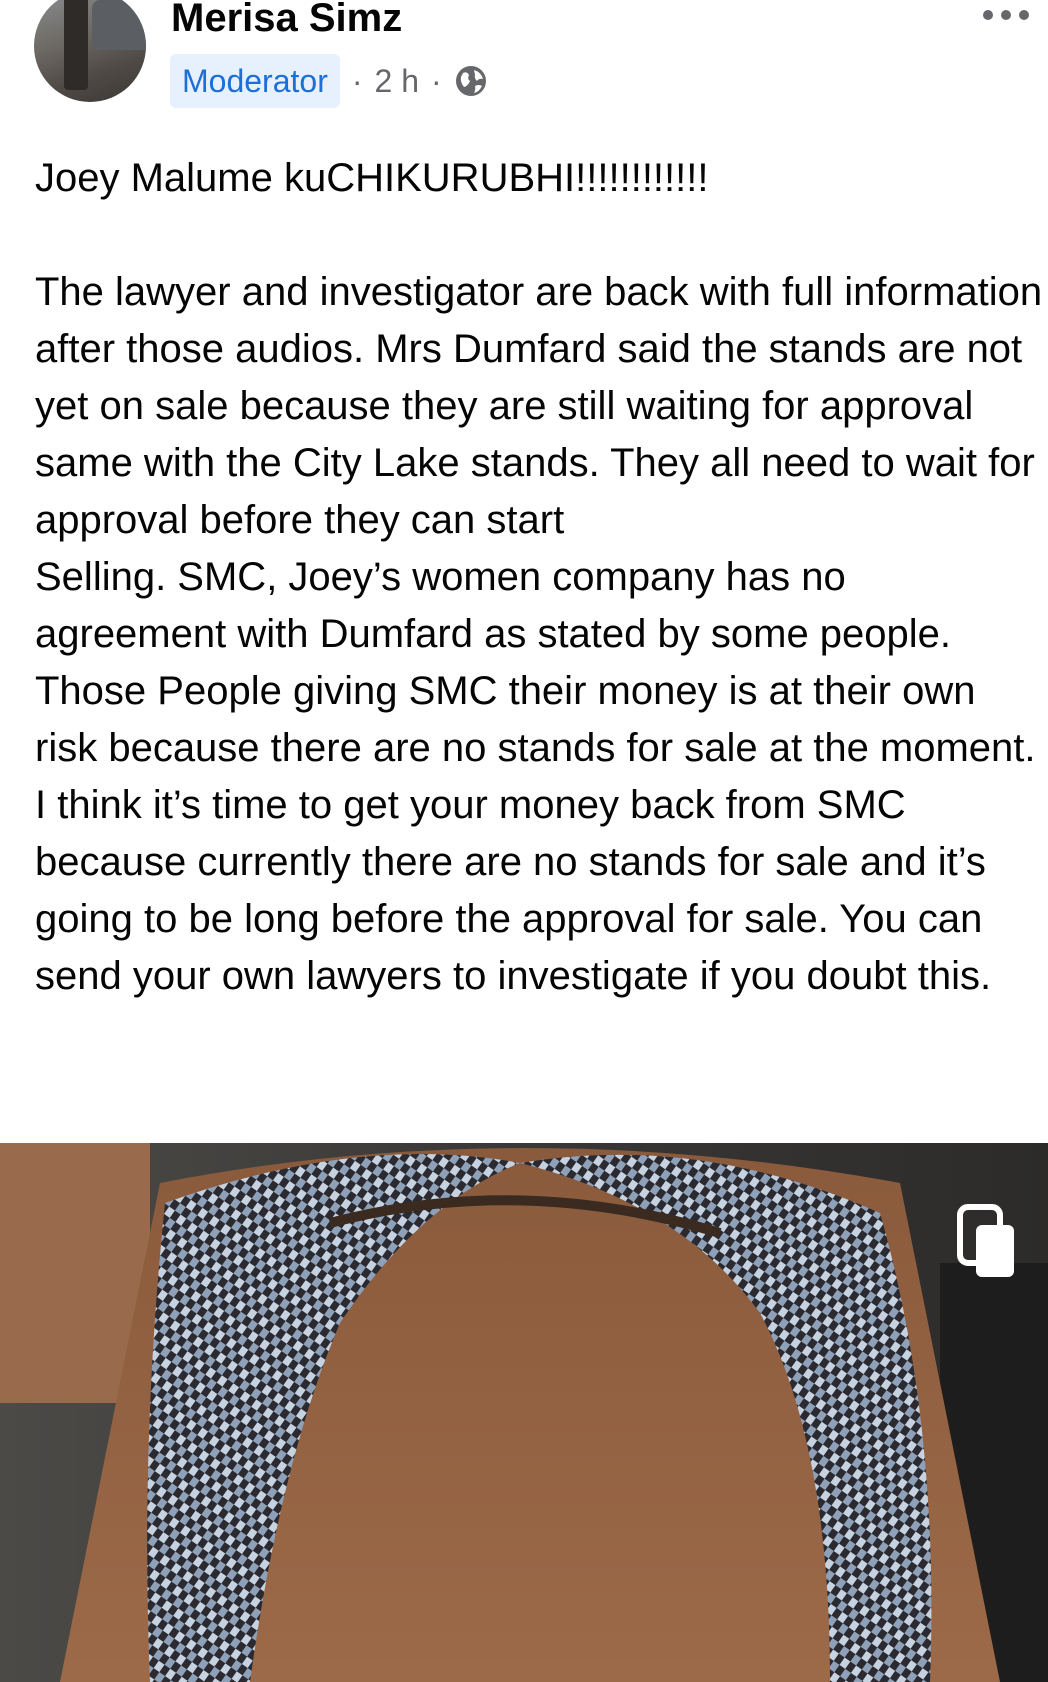 The image size is (1048, 1682). What do you see at coordinates (286, 21) in the screenshot?
I see `author-name: Merisa Simz` at bounding box center [286, 21].